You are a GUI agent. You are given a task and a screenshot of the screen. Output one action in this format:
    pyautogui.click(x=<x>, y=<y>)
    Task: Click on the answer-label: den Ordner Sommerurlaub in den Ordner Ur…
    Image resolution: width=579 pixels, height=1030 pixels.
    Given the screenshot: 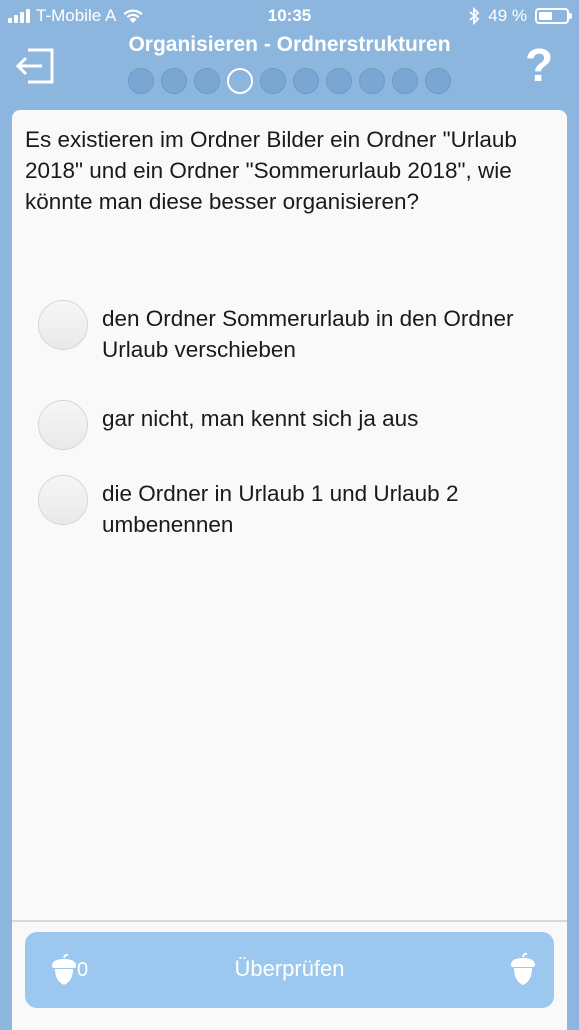 What is the action you would take?
    pyautogui.click(x=308, y=334)
    